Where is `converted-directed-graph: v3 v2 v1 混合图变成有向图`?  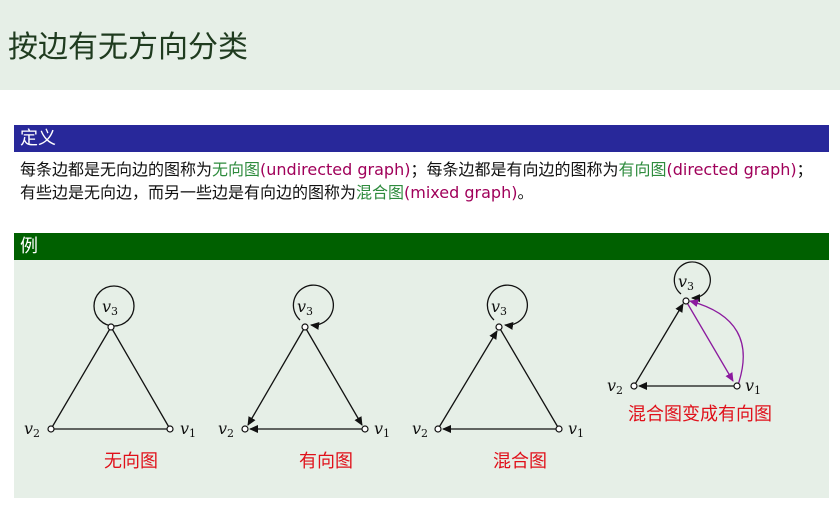
converted-directed-graph: v3 v2 v1 混合图变成有向图 is located at coordinates (689, 343).